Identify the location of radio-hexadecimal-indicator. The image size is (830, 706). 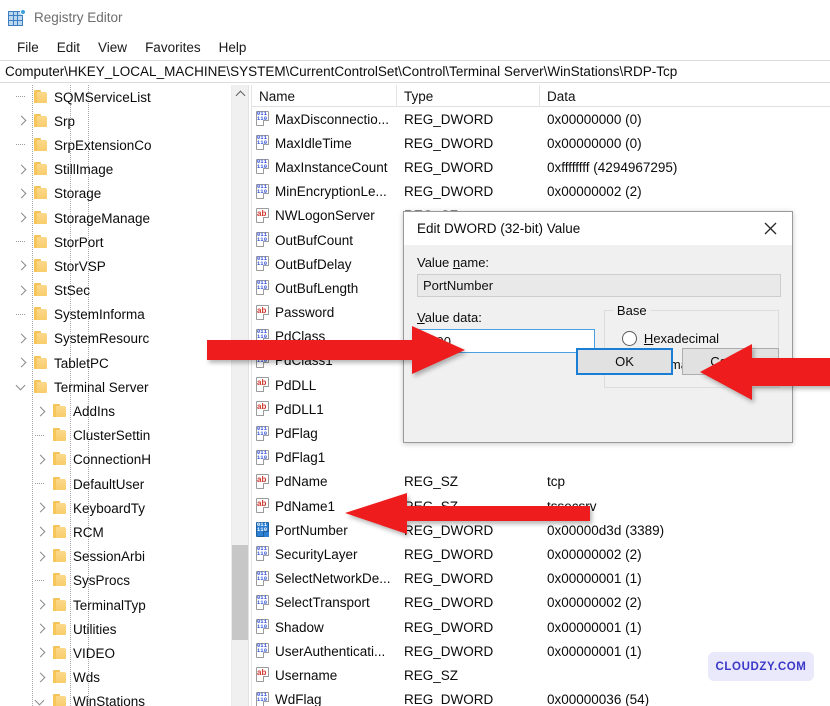
(629, 338).